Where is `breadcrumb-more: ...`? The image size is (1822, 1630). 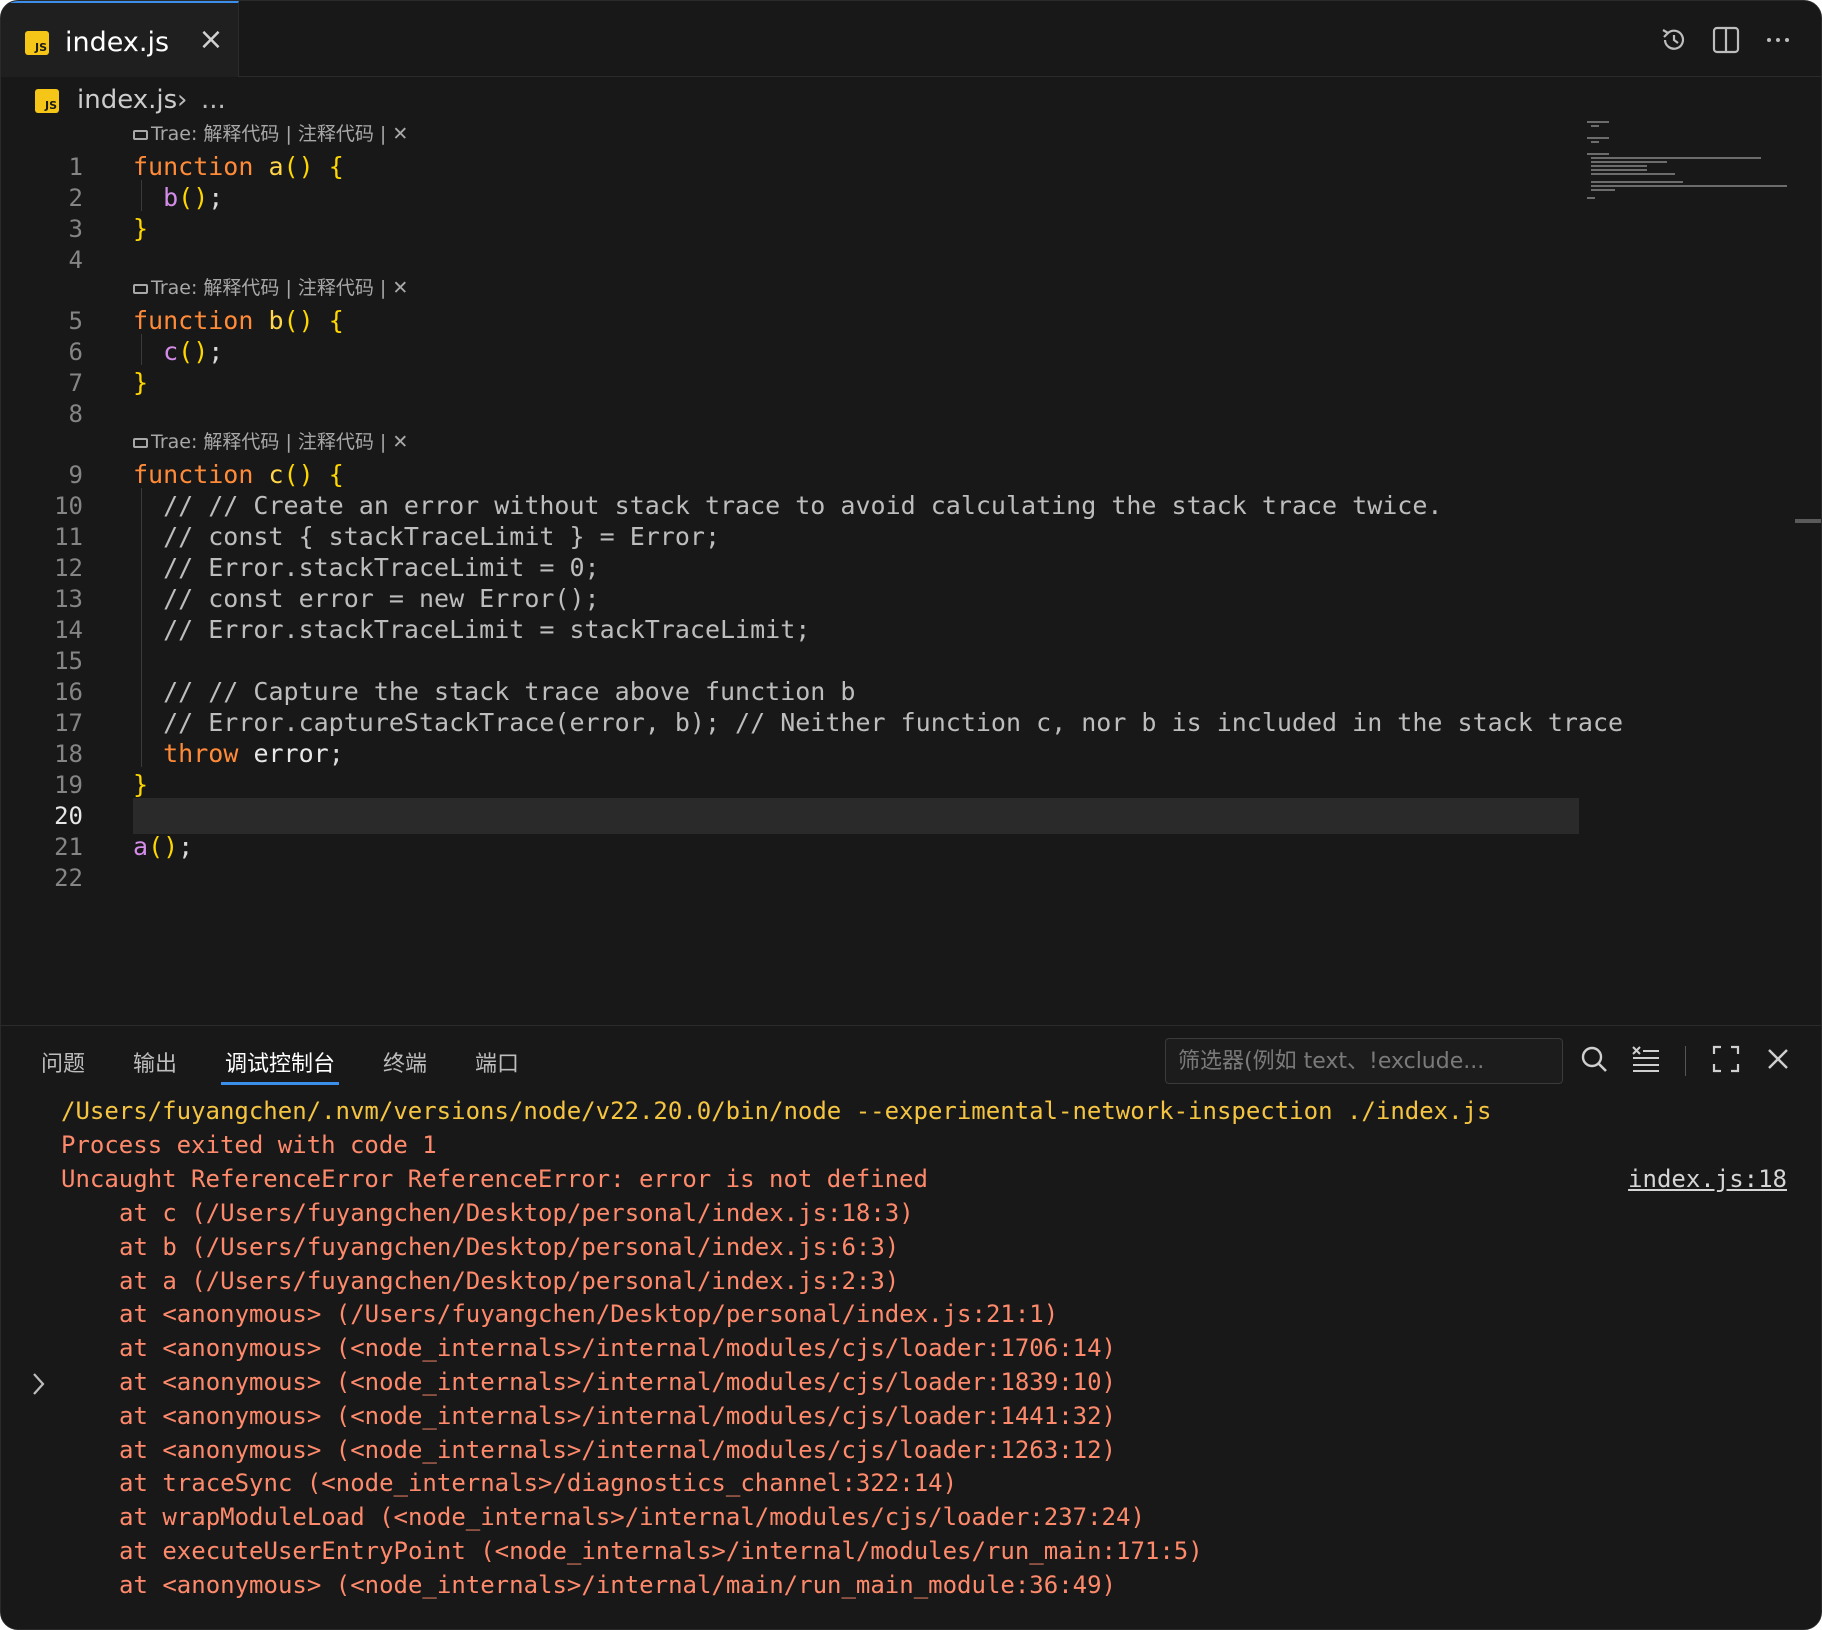 breadcrumb-more: ... is located at coordinates (213, 100).